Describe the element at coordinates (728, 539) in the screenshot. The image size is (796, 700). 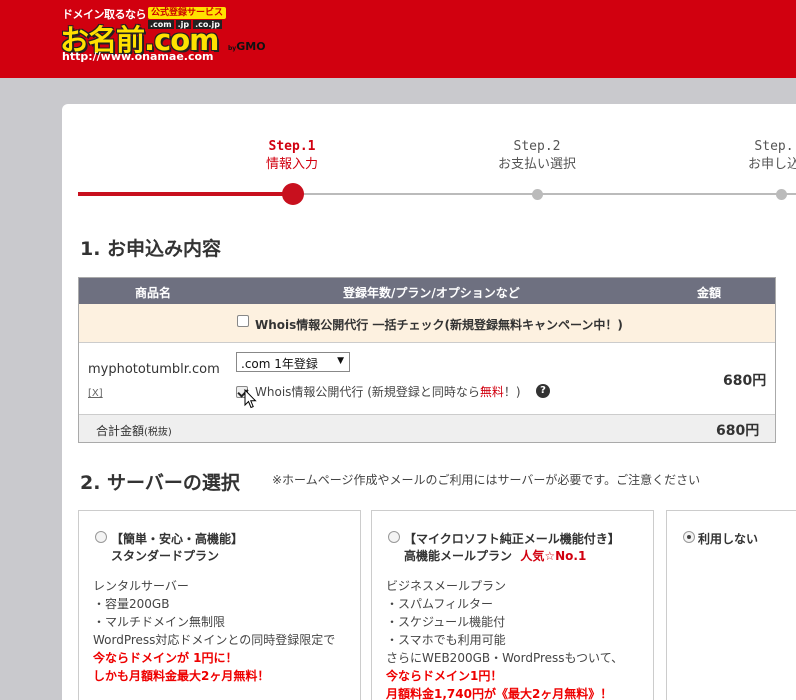
I see `card-title: 利用しない` at that location.